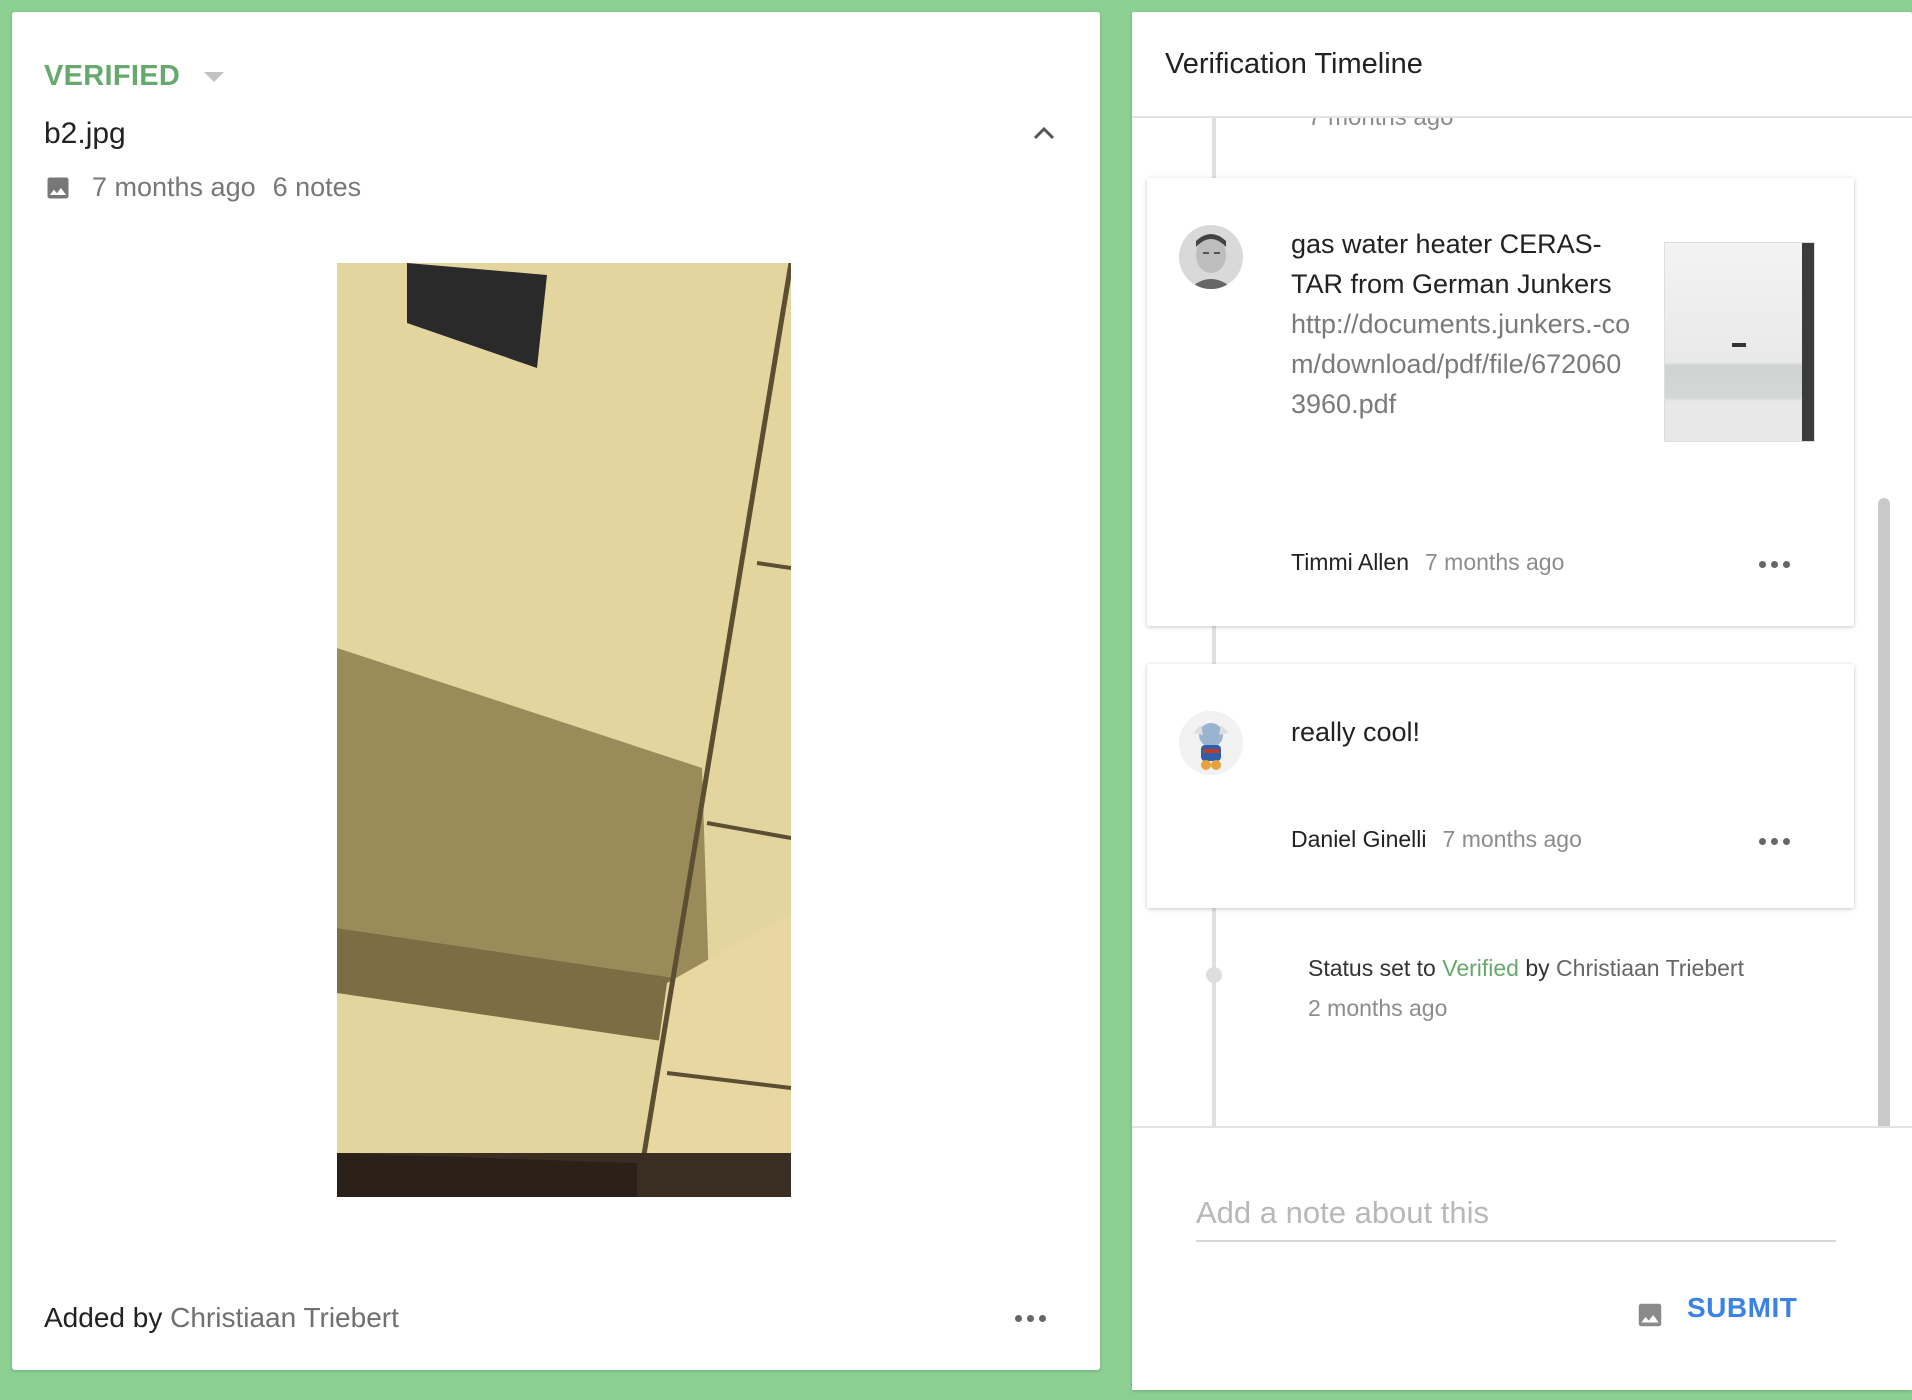 The image size is (1912, 1400). Describe the element at coordinates (1884, 812) in the screenshot. I see `scrollbar` at that location.